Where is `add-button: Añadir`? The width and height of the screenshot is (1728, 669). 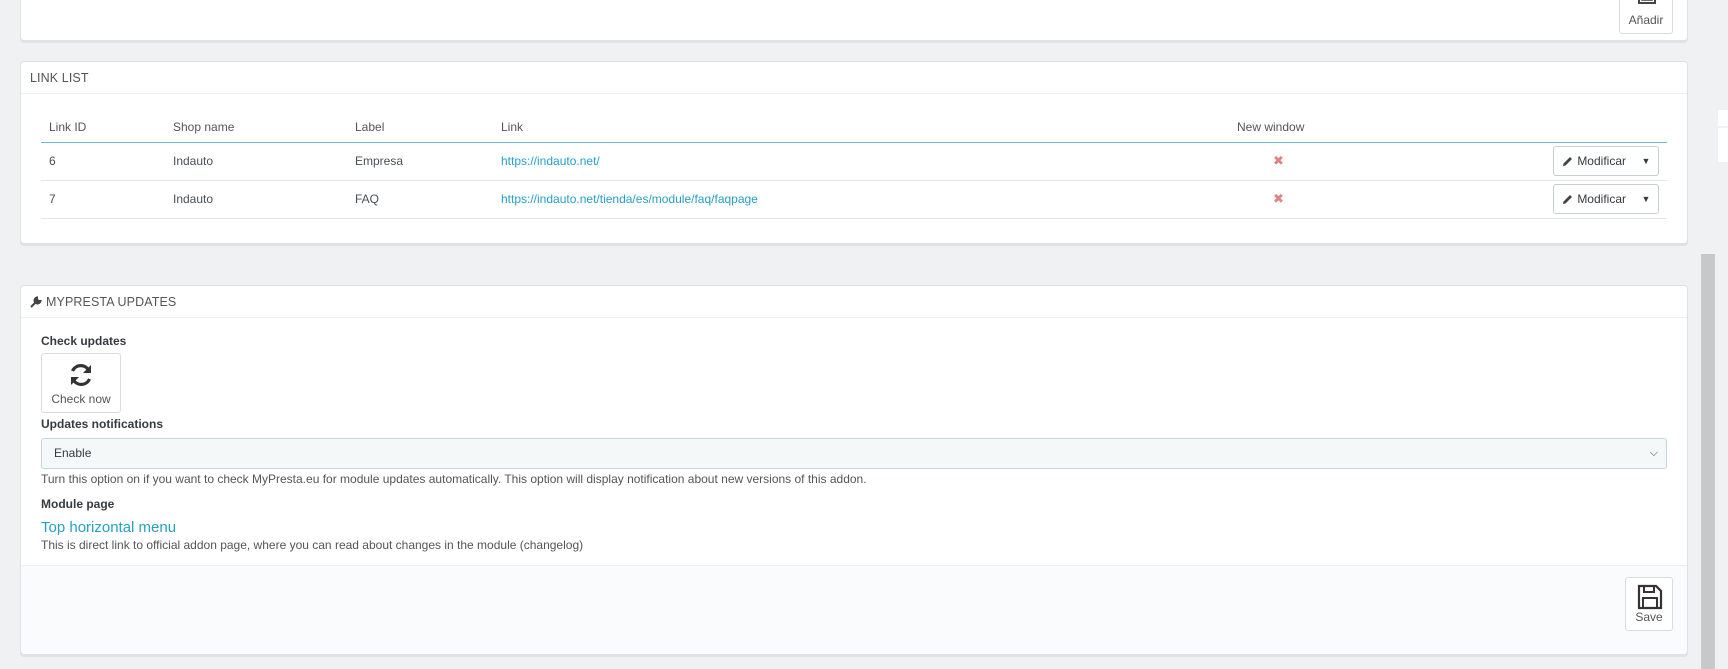 add-button: Añadir is located at coordinates (1646, 17).